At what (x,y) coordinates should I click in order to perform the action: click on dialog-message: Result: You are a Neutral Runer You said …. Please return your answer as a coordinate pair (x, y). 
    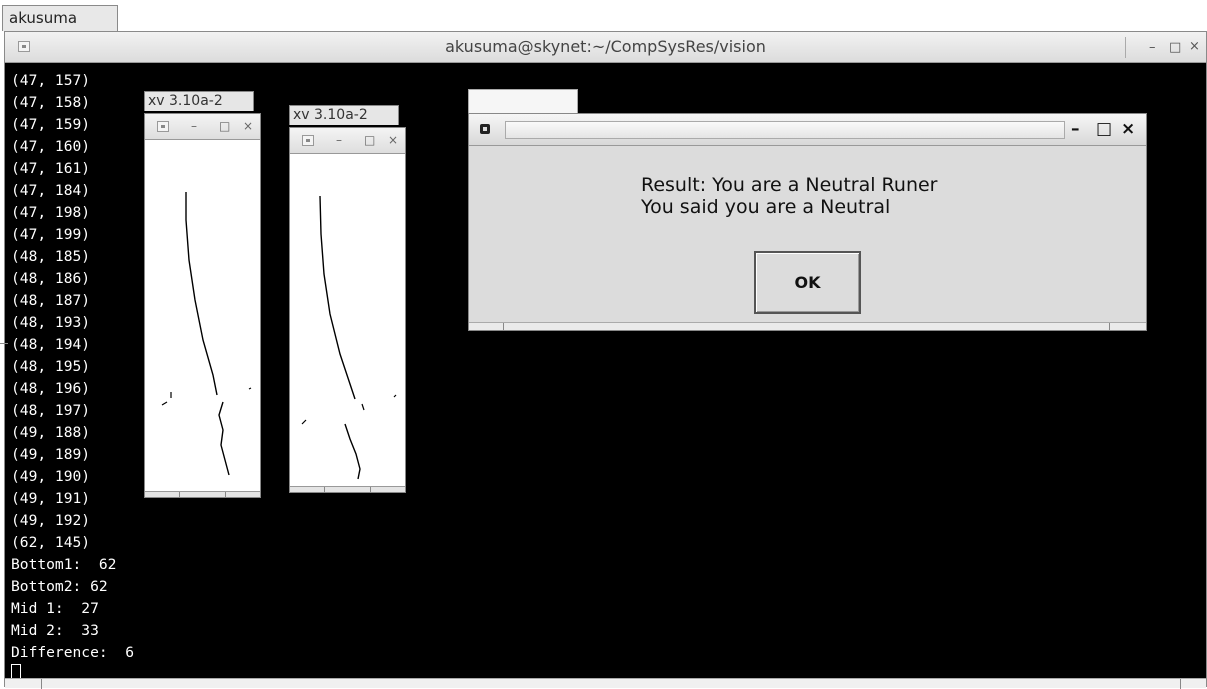
    Looking at the image, I should click on (789, 196).